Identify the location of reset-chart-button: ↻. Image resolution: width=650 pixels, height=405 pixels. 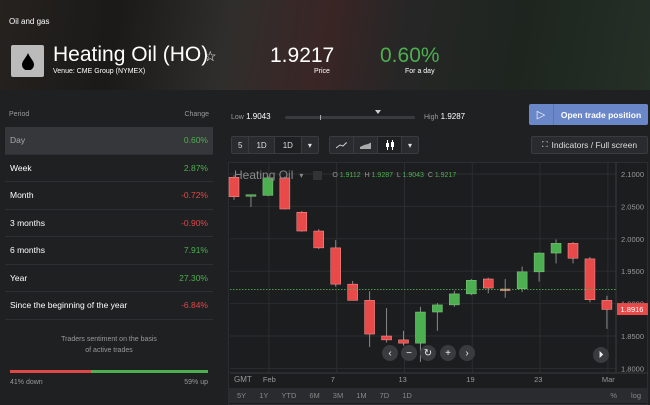
(428, 353).